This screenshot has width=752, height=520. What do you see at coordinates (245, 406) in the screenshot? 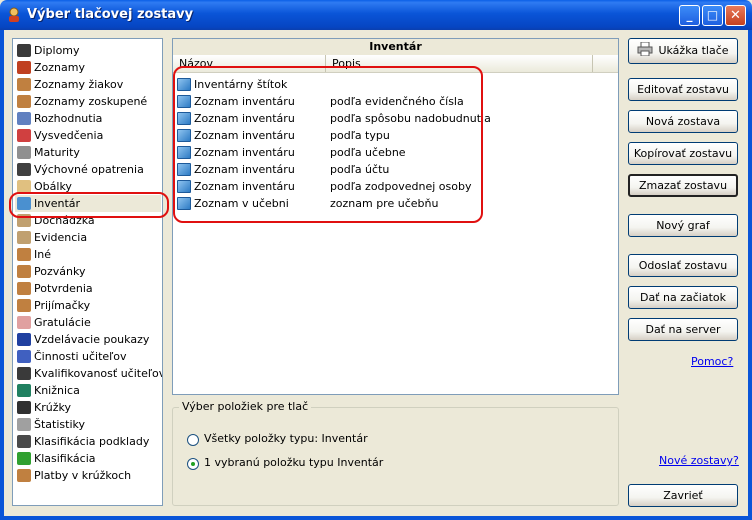
I see `group-legend: Výber položiek pre tlač` at bounding box center [245, 406].